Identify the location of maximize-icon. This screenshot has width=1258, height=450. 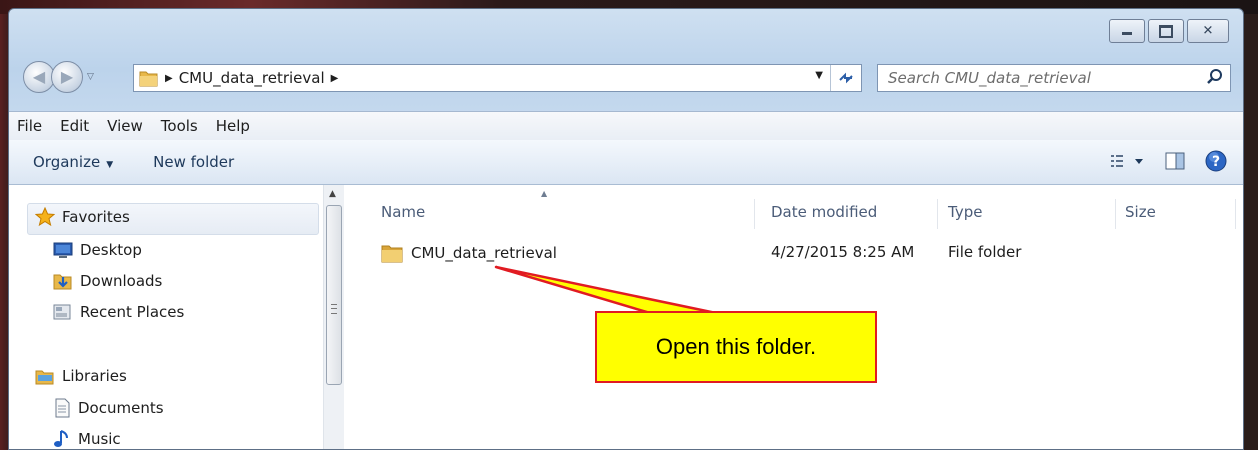
(1166, 31).